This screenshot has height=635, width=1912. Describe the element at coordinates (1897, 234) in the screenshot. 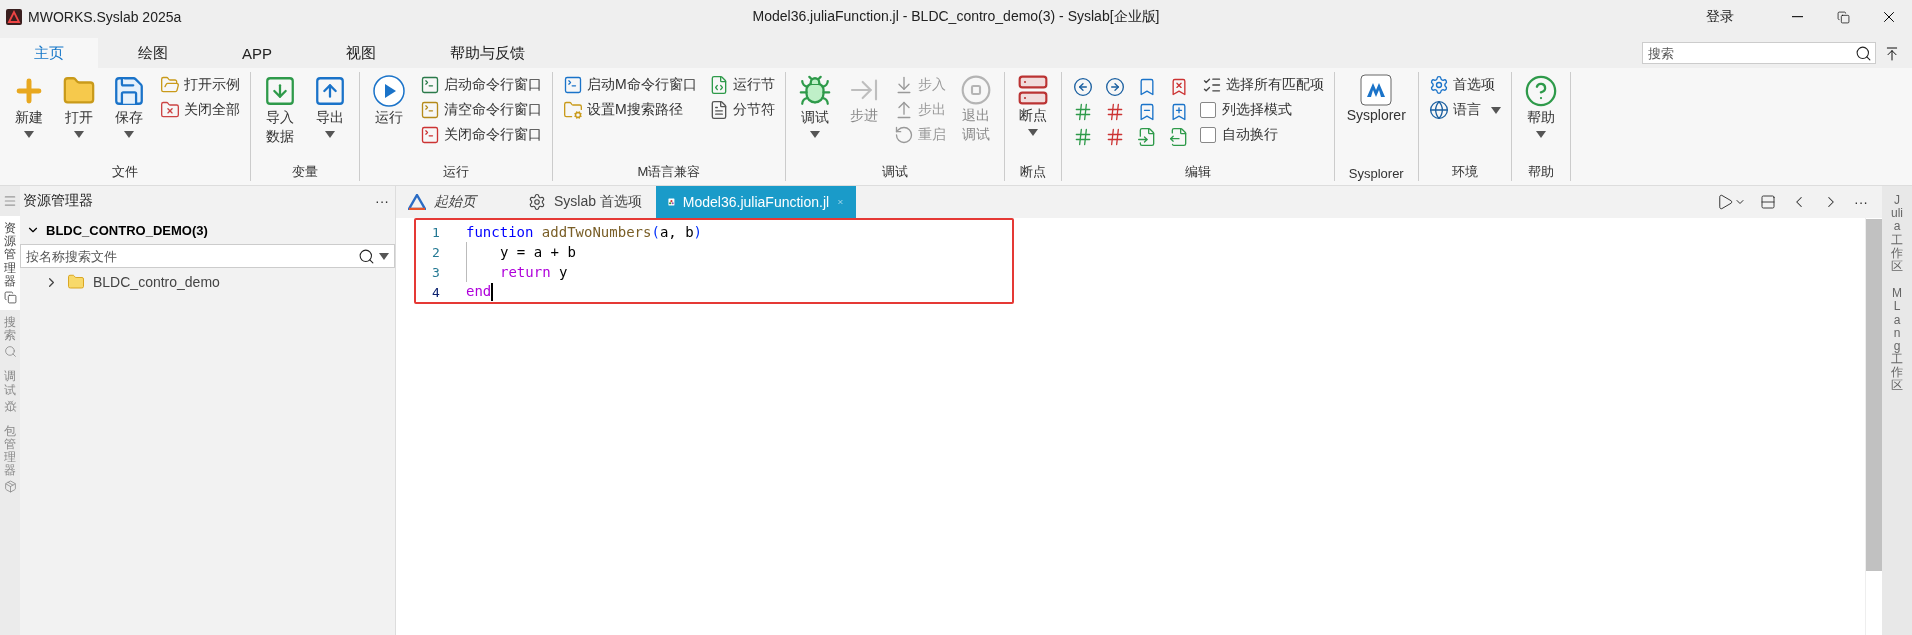

I see `side-tab: Julia 工作区` at that location.